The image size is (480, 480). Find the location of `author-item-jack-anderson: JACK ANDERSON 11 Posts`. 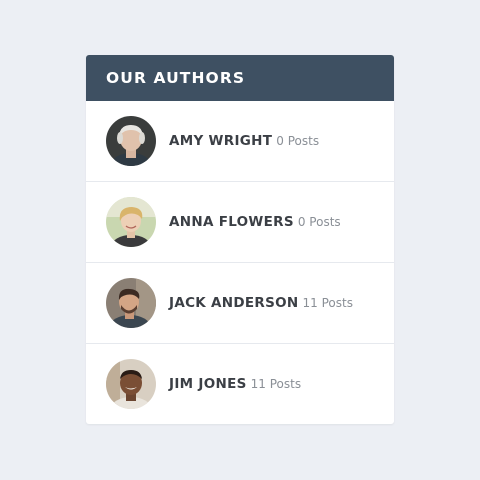

author-item-jack-anderson: JACK ANDERSON 11 Posts is located at coordinates (240, 302).